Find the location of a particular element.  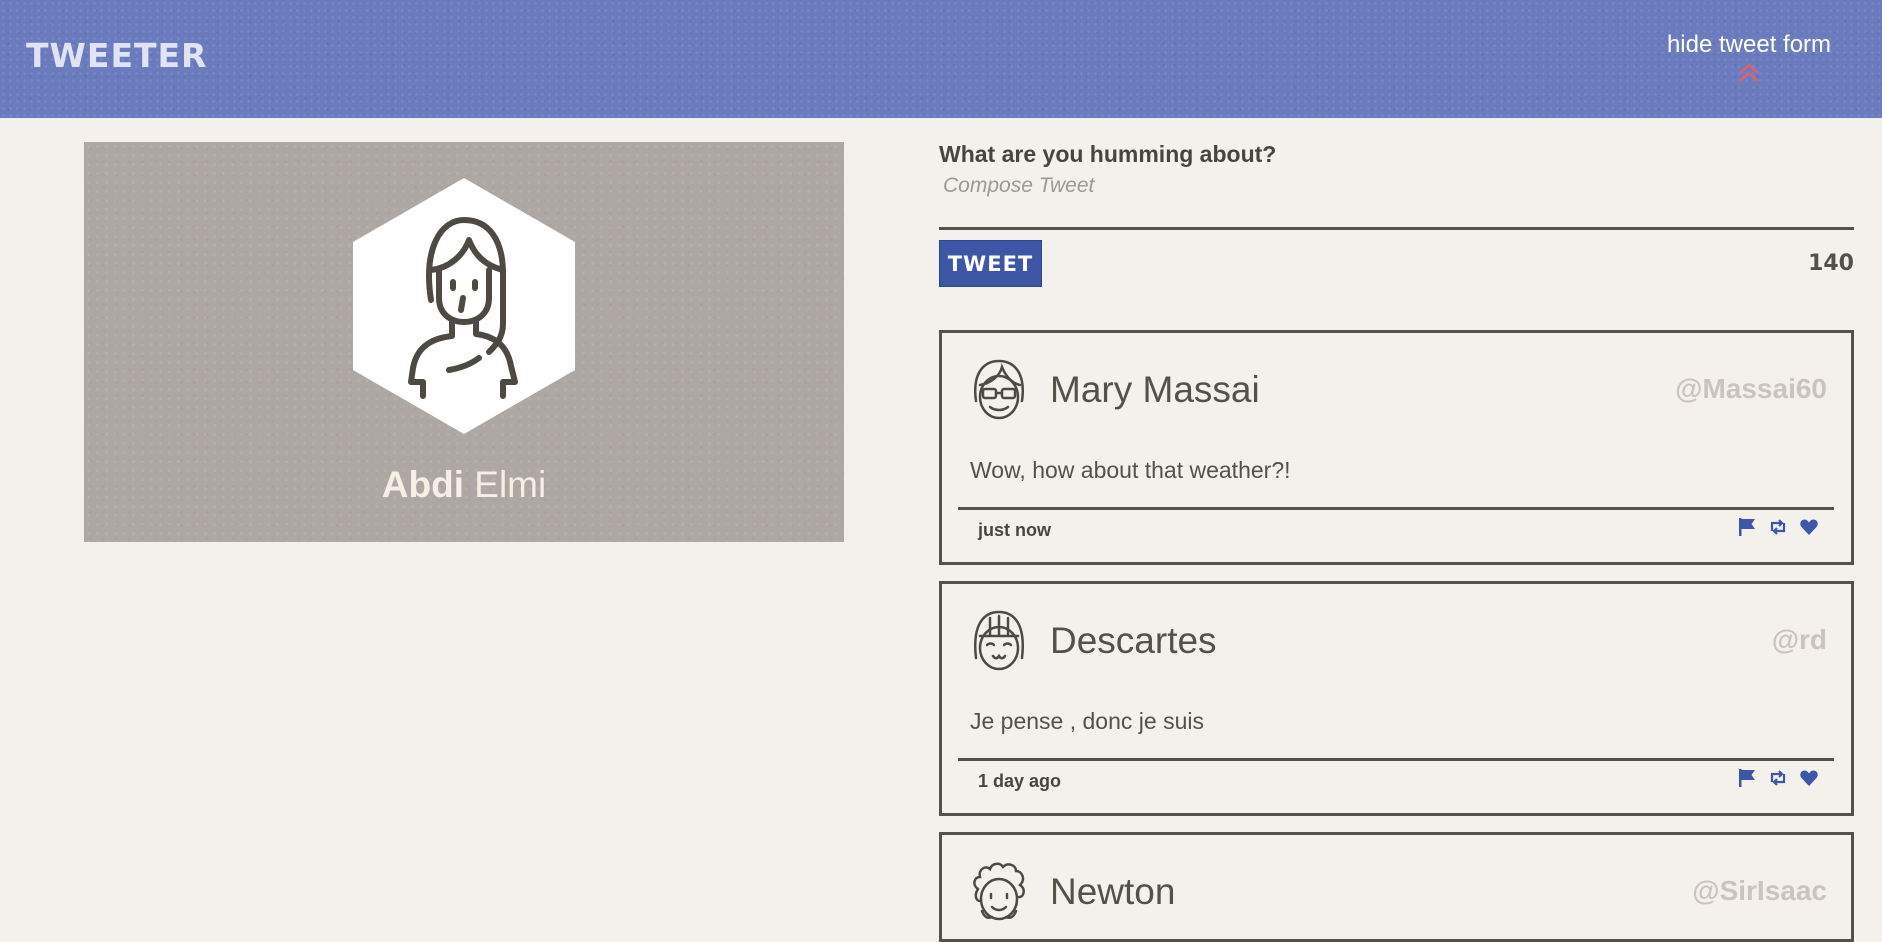

tweet-text: Je pense , donc je suis is located at coordinates (1087, 721).